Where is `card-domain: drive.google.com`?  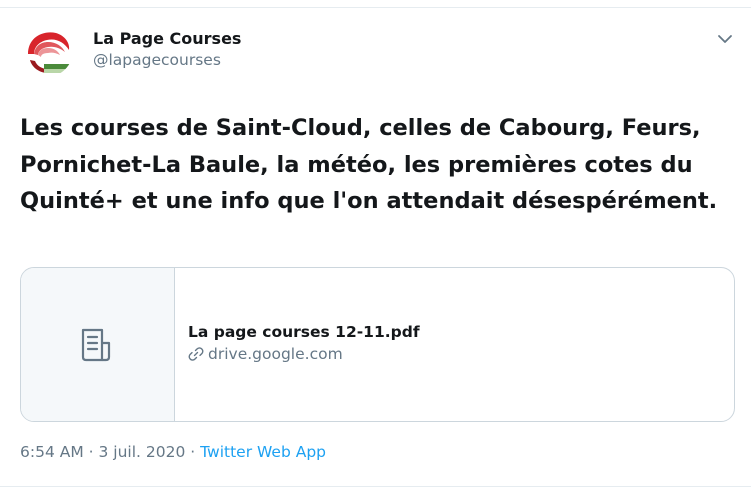
card-domain: drive.google.com is located at coordinates (304, 354).